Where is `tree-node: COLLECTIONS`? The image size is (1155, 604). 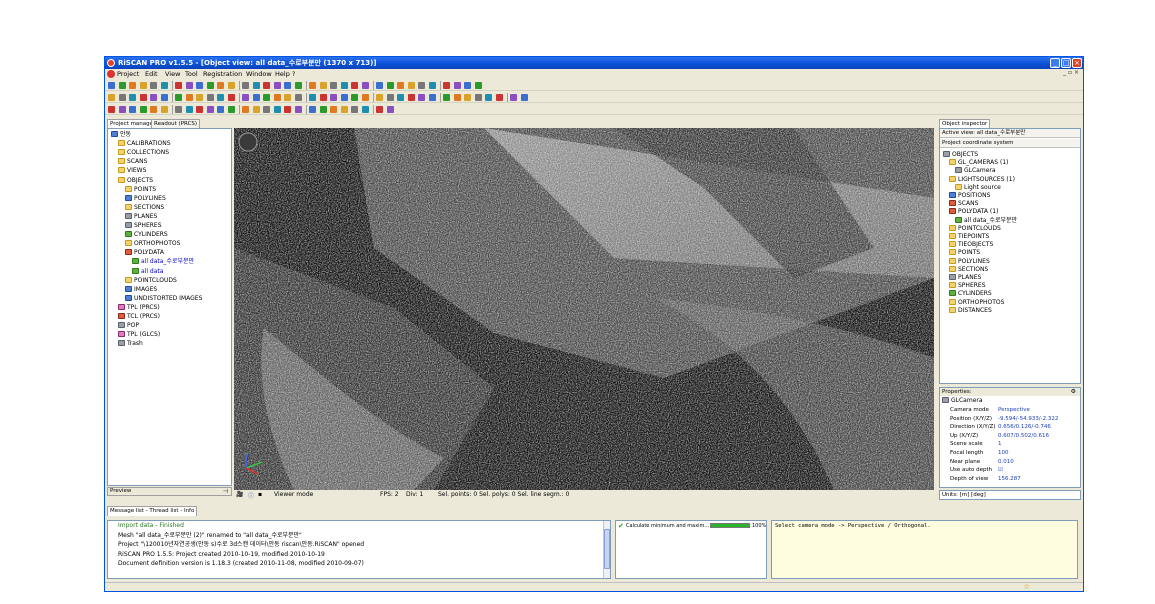
tree-node: COLLECTIONS is located at coordinates (143, 153).